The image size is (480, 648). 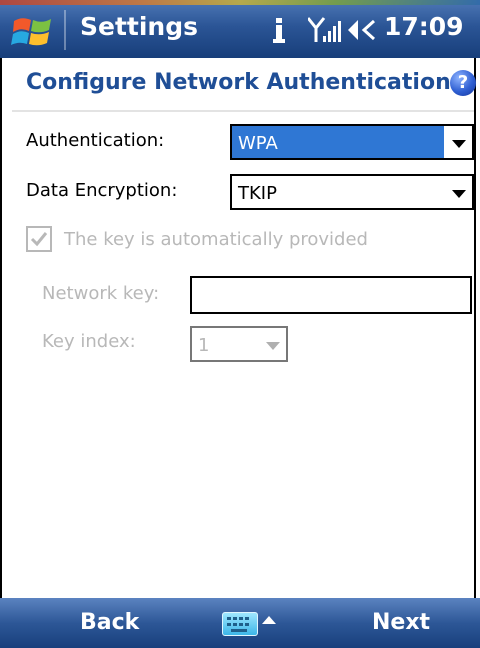 I want to click on network-key-field, so click(x=331, y=295).